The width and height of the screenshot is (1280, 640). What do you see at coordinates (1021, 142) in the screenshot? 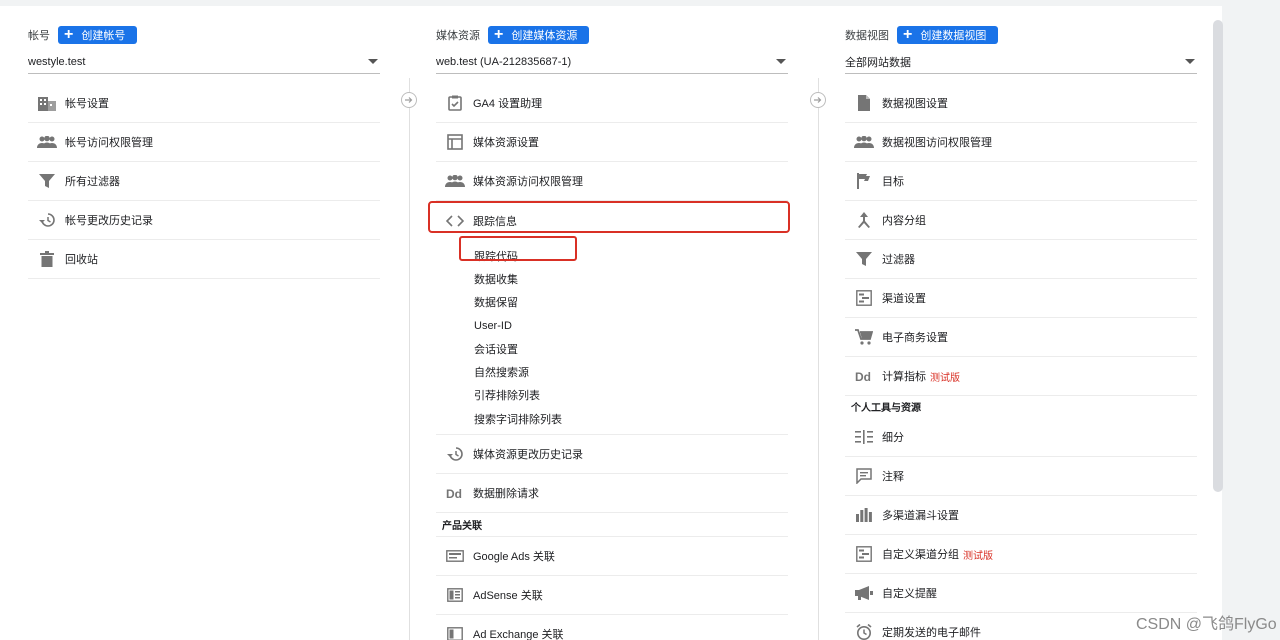
I see `menu-item-view-access: 数据视图访问权限管理` at bounding box center [1021, 142].